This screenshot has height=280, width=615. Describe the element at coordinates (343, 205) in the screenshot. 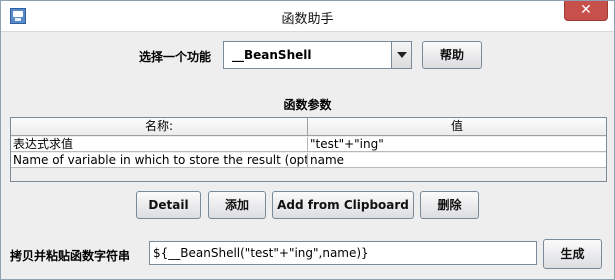

I see `add-from-clipboard-button: Add from Clipboard` at that location.